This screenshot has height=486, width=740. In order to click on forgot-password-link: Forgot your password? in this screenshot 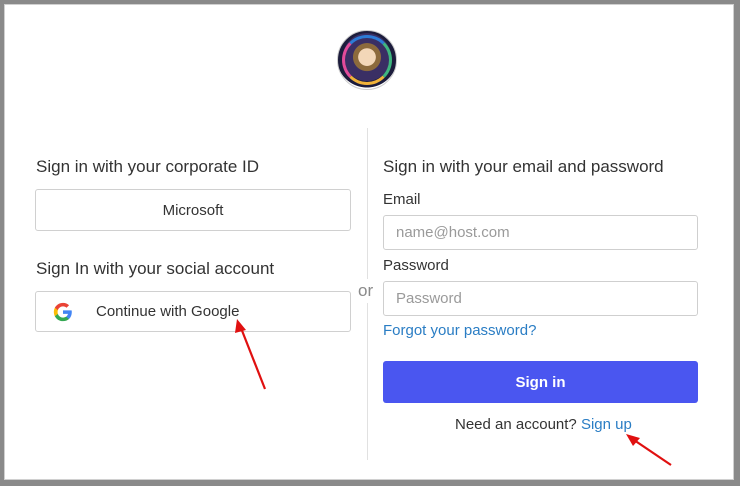, I will do `click(459, 330)`.